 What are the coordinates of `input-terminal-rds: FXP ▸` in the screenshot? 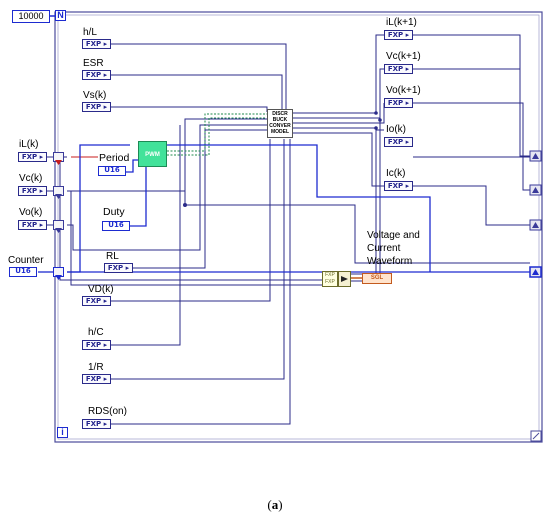 It's located at (96, 424).